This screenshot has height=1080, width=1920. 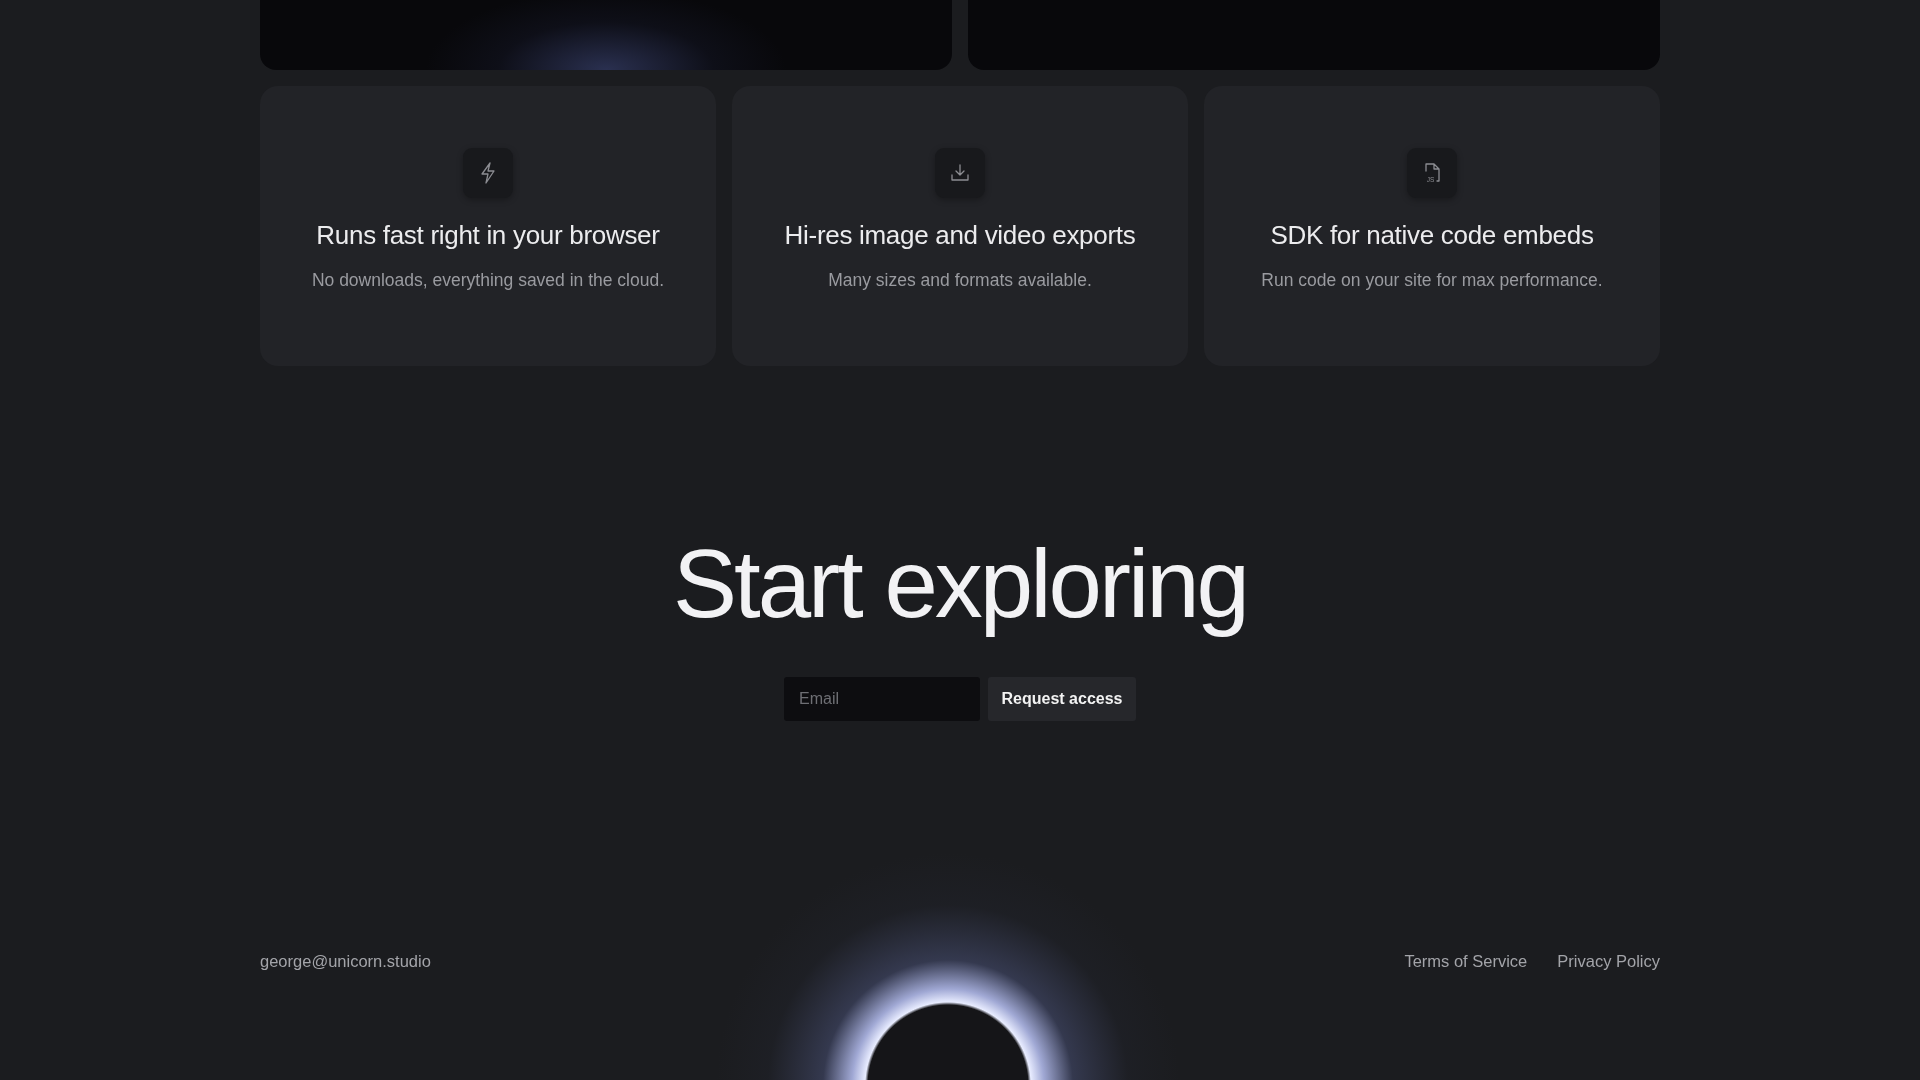 What do you see at coordinates (488, 235) in the screenshot?
I see `feature-title: Runs fast right in your browser` at bounding box center [488, 235].